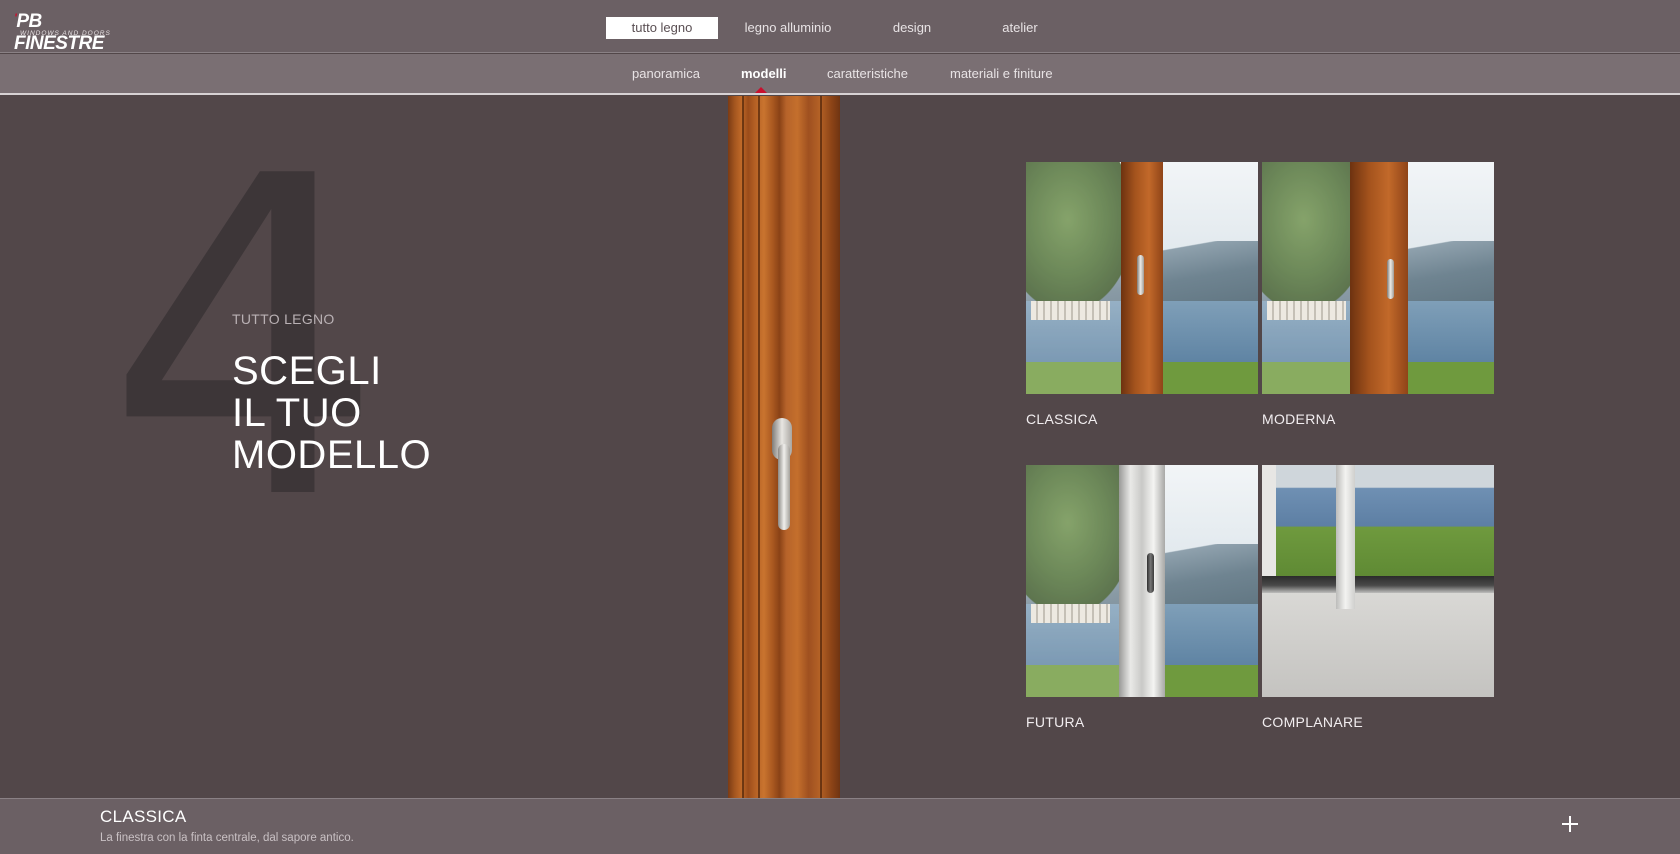  Describe the element at coordinates (1001, 73) in the screenshot. I see `subnav-item-materiali-e-finiture: materiali e finiture` at that location.